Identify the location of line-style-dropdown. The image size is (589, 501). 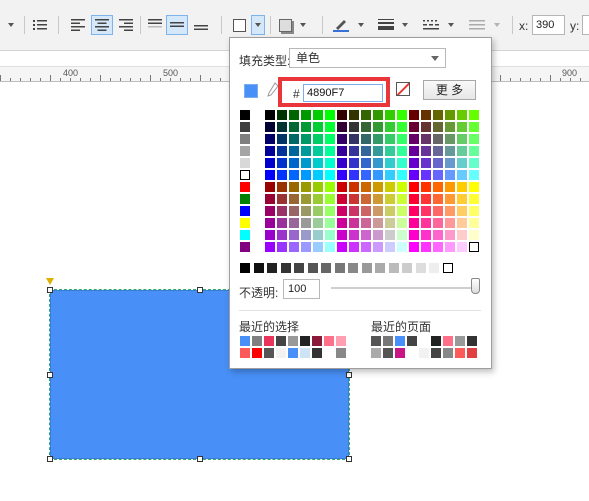
(451, 25).